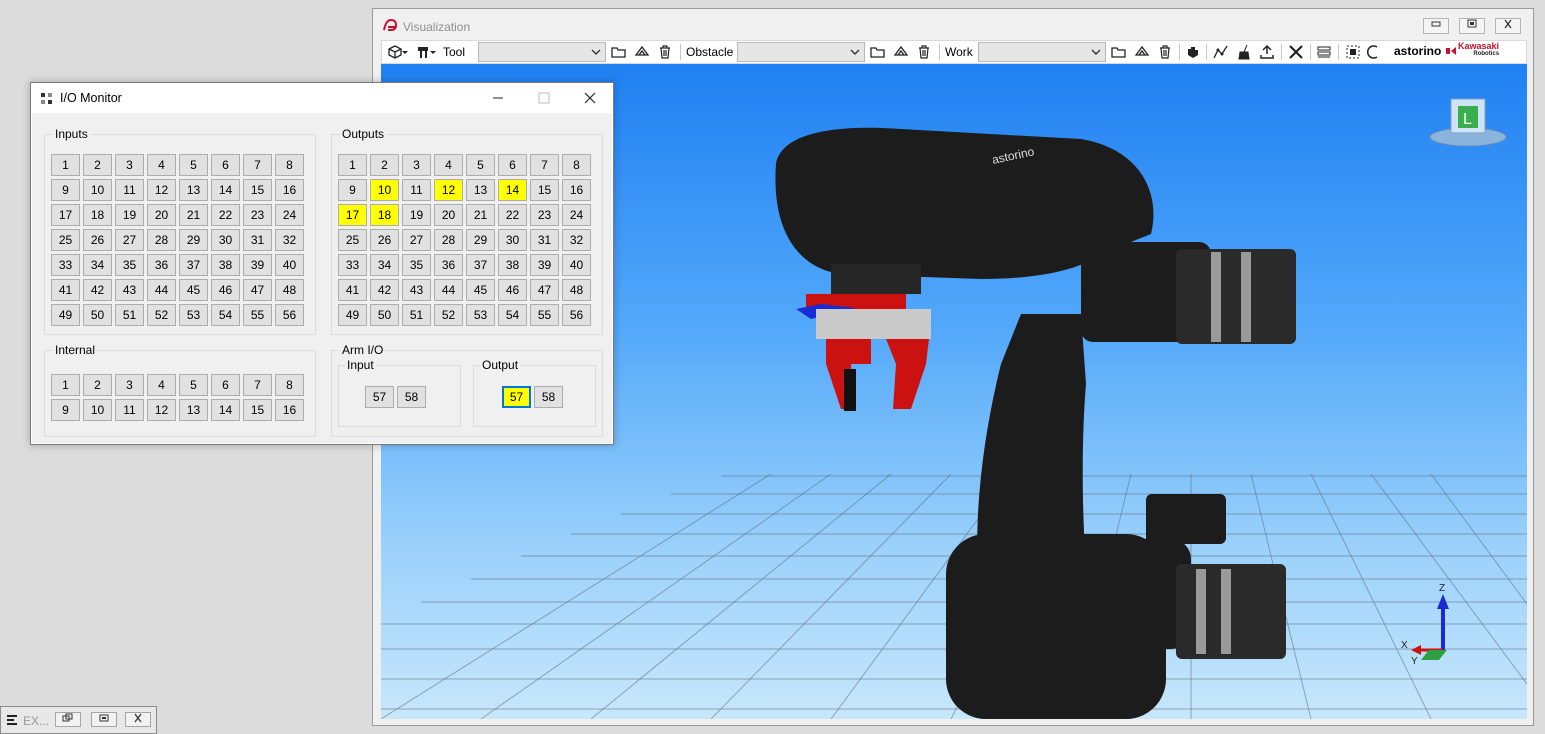  I want to click on minimize-icon, so click(498, 98).